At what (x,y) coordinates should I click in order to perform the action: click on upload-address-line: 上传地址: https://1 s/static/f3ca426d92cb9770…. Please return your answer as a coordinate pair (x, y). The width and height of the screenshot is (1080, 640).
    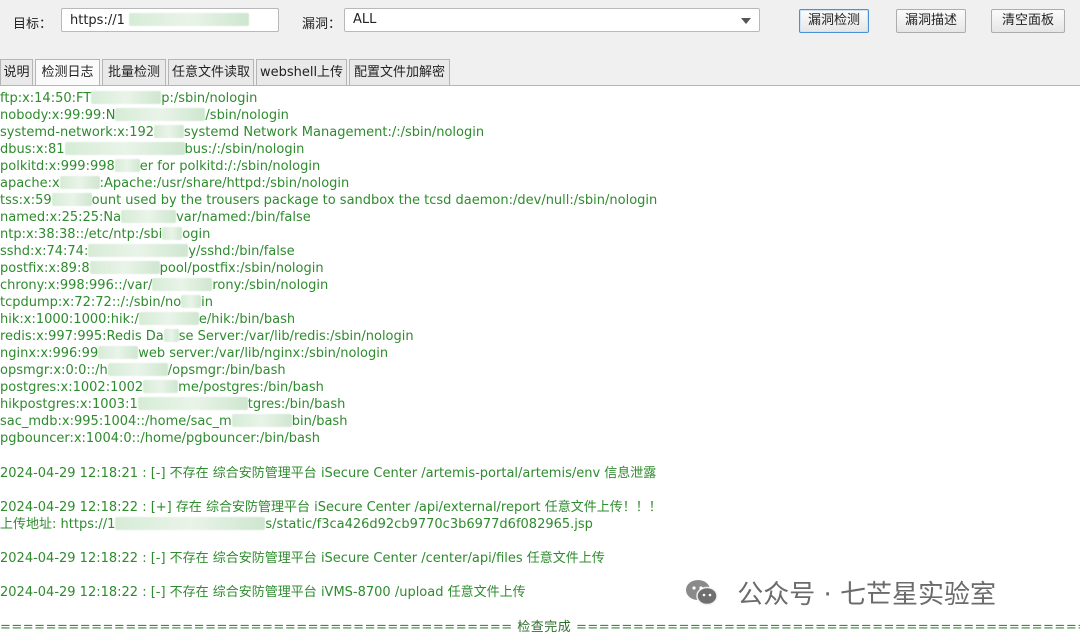
    Looking at the image, I should click on (296, 524).